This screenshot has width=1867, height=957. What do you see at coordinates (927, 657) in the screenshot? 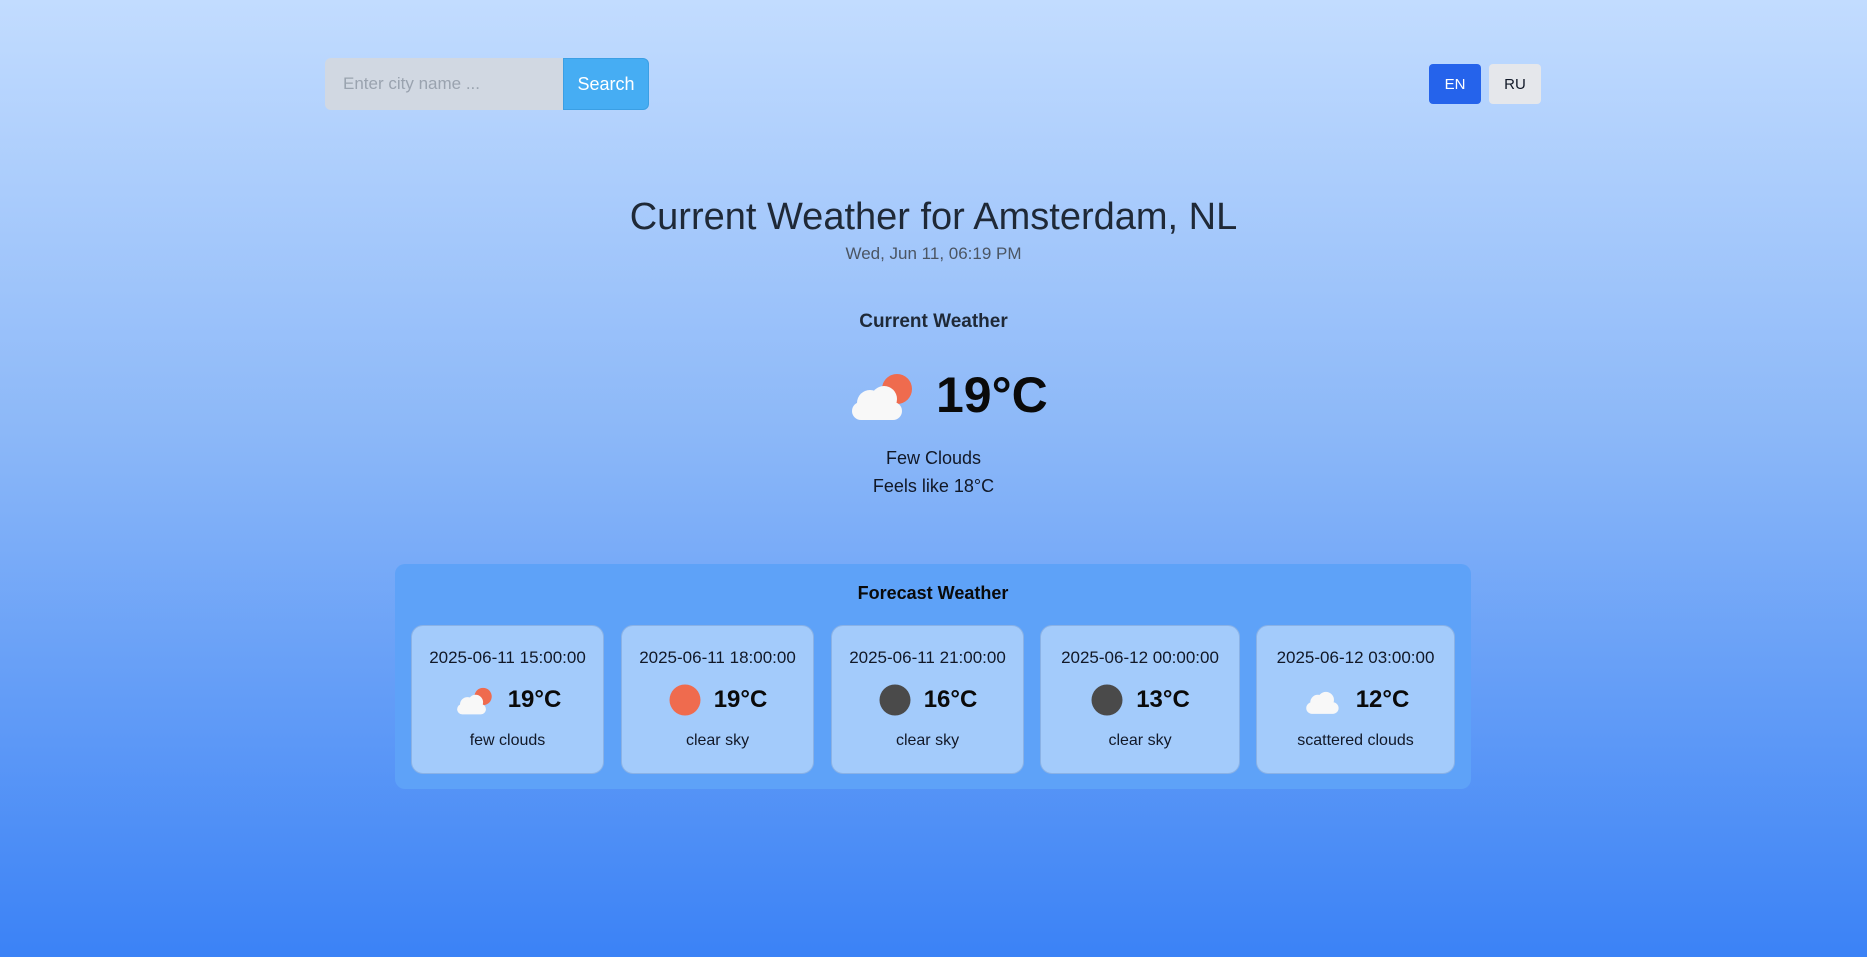
I see `forecast-time: 2025-06-11 21:00:00` at bounding box center [927, 657].